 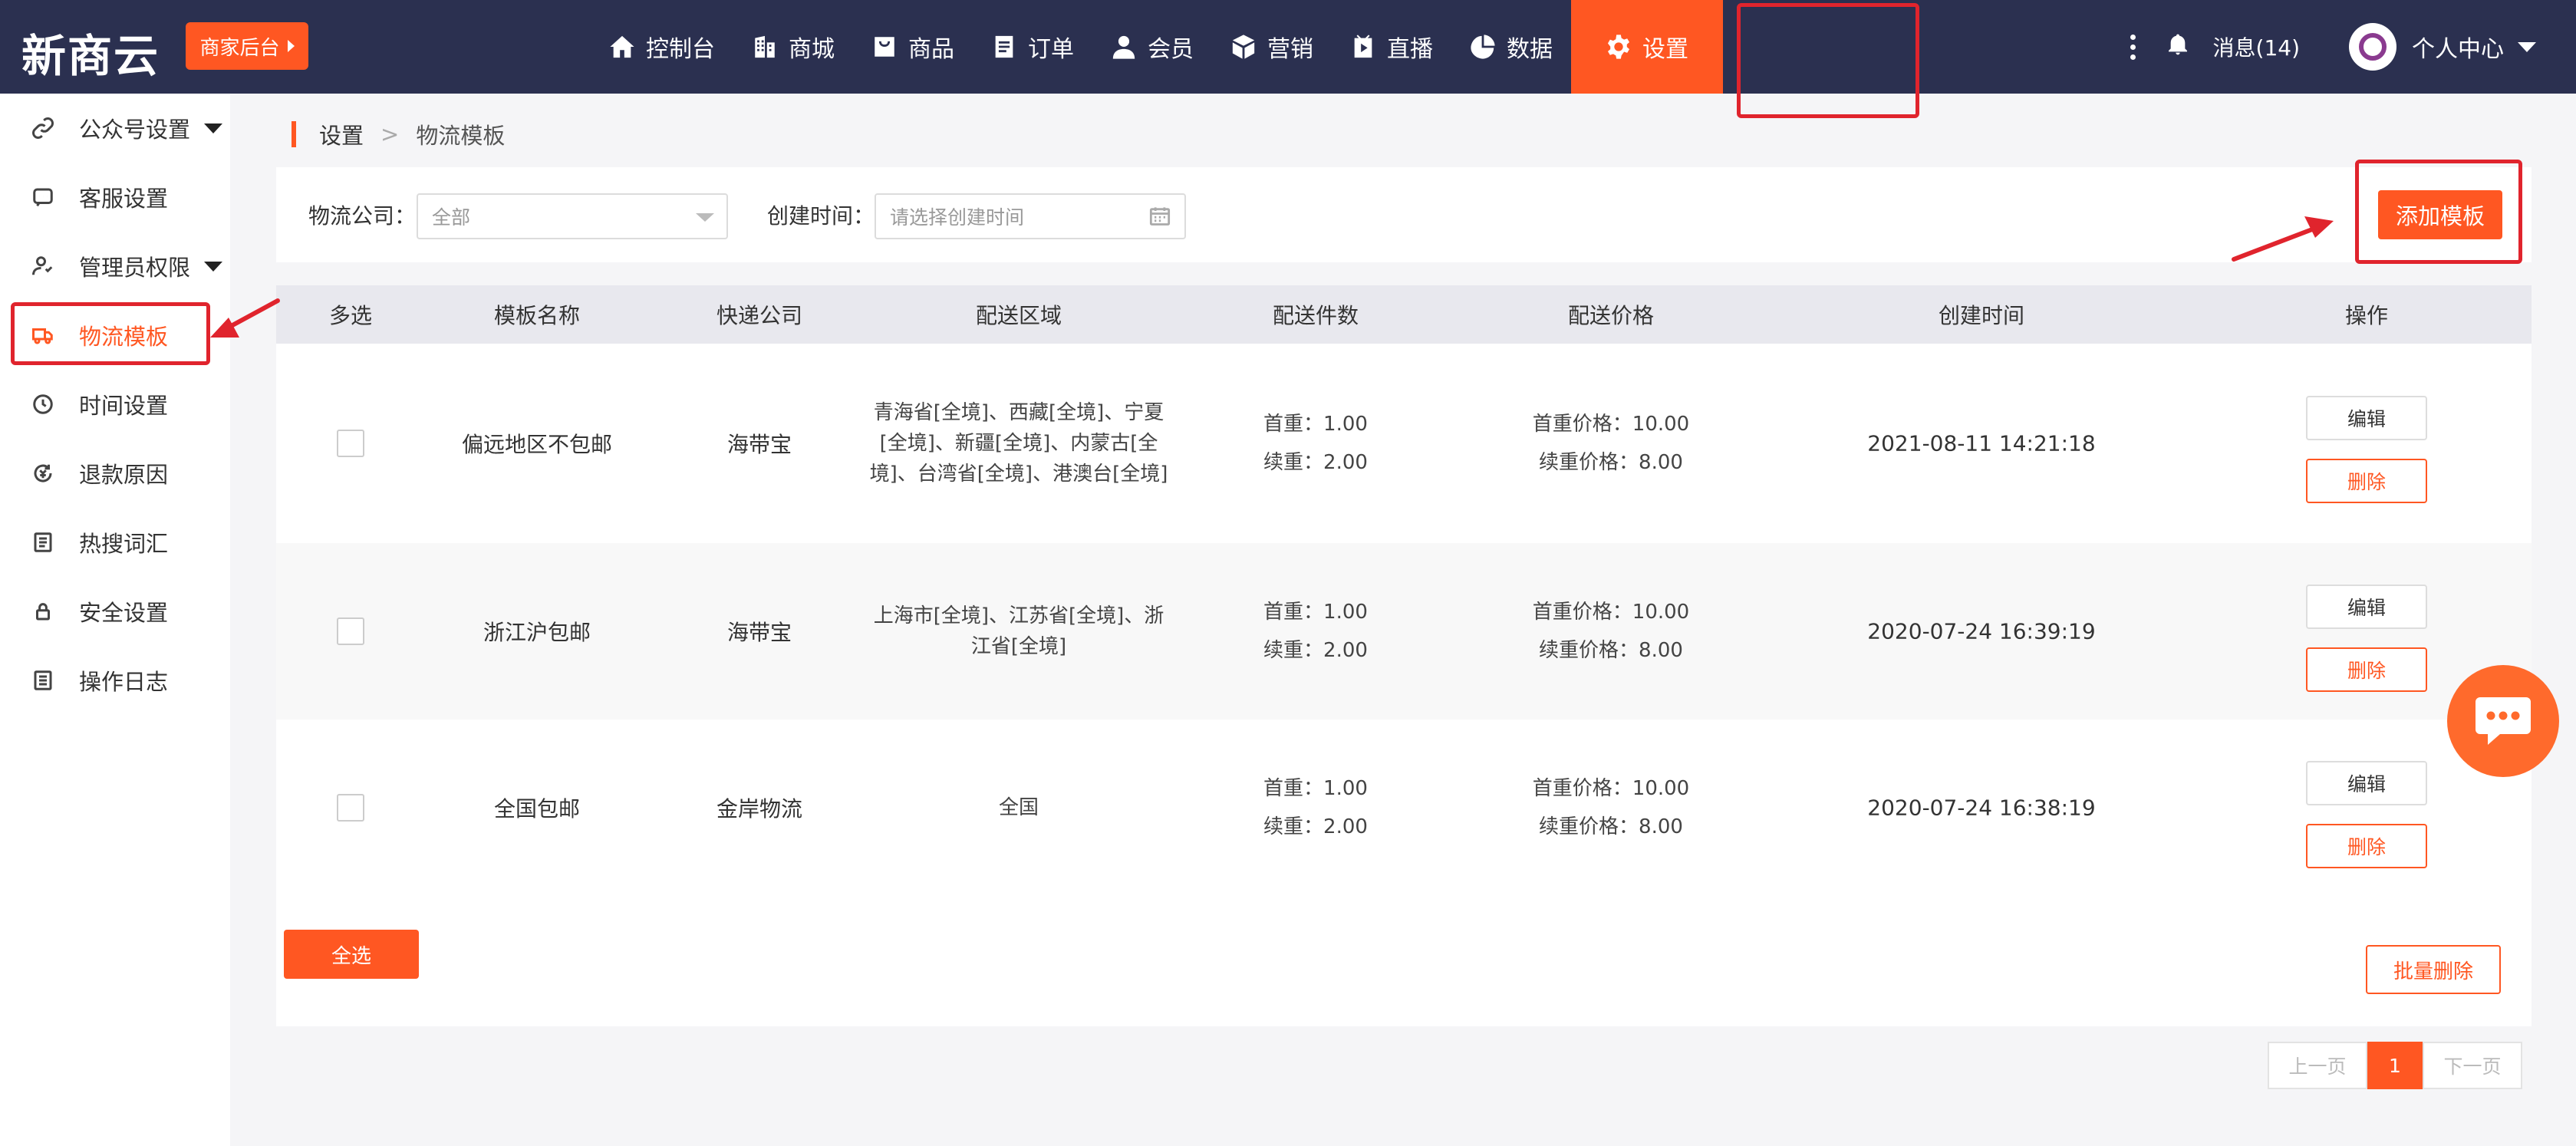 I want to click on nav-live: 直播, so click(x=1391, y=47).